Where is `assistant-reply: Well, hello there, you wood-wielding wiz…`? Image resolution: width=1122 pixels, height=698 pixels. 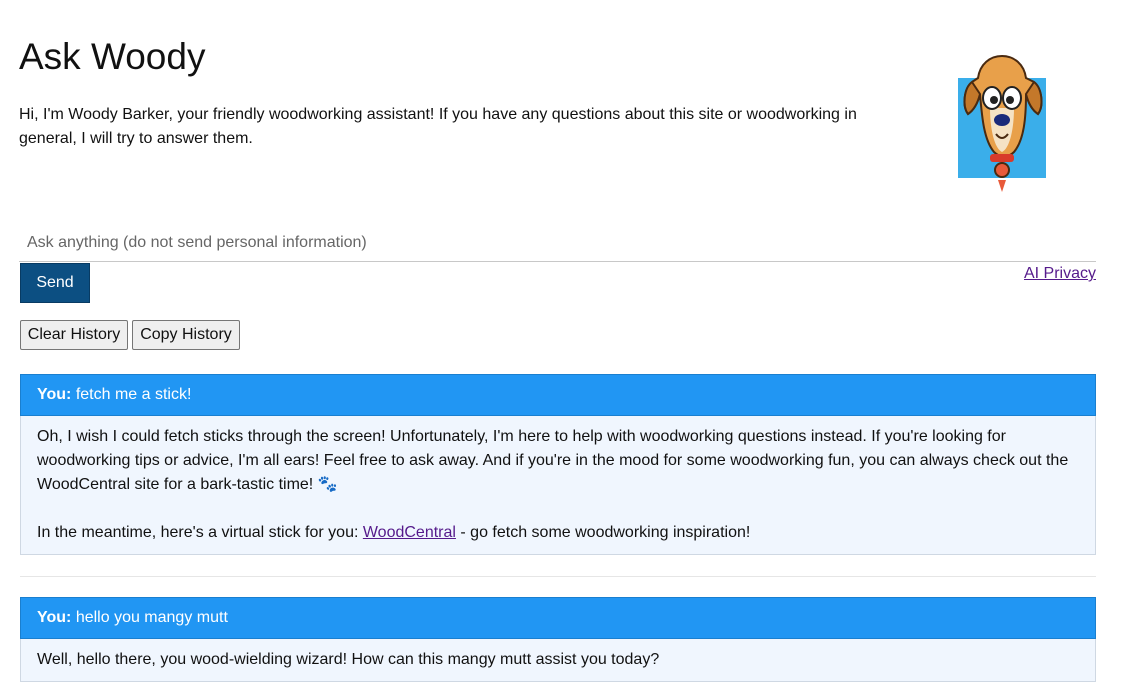
assistant-reply: Well, hello there, you wood-wielding wiz… is located at coordinates (558, 660).